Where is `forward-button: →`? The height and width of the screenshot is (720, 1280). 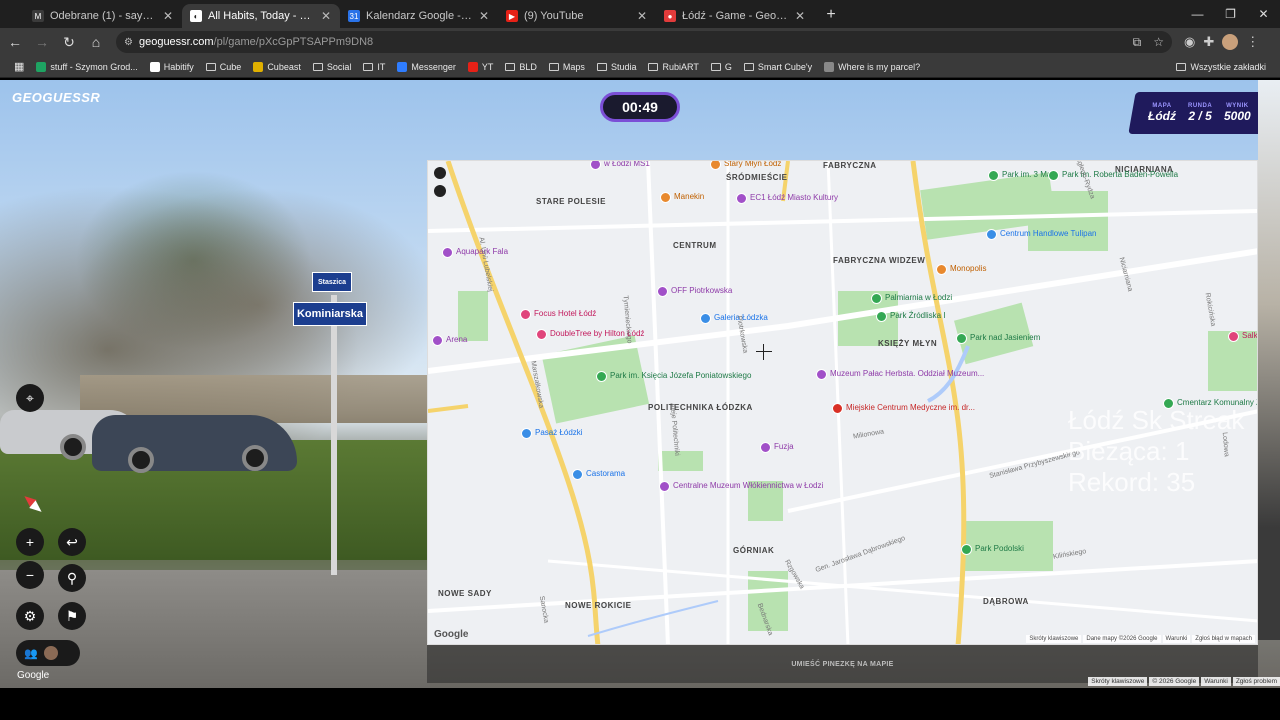
forward-button: → is located at coordinates (42, 42).